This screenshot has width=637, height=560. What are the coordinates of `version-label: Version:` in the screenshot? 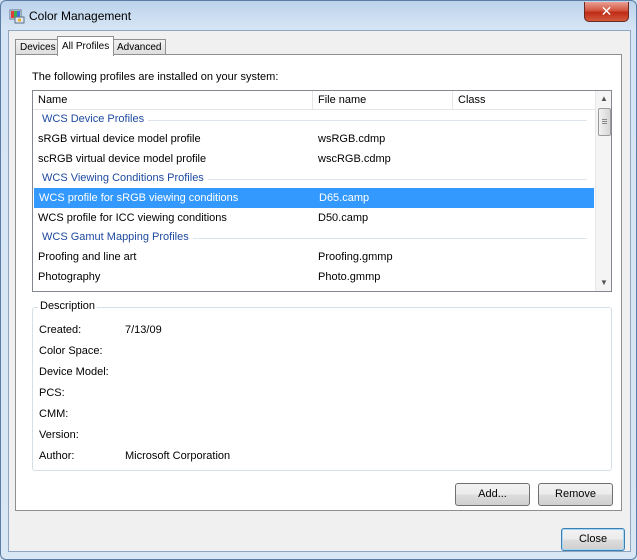 It's located at (59, 435).